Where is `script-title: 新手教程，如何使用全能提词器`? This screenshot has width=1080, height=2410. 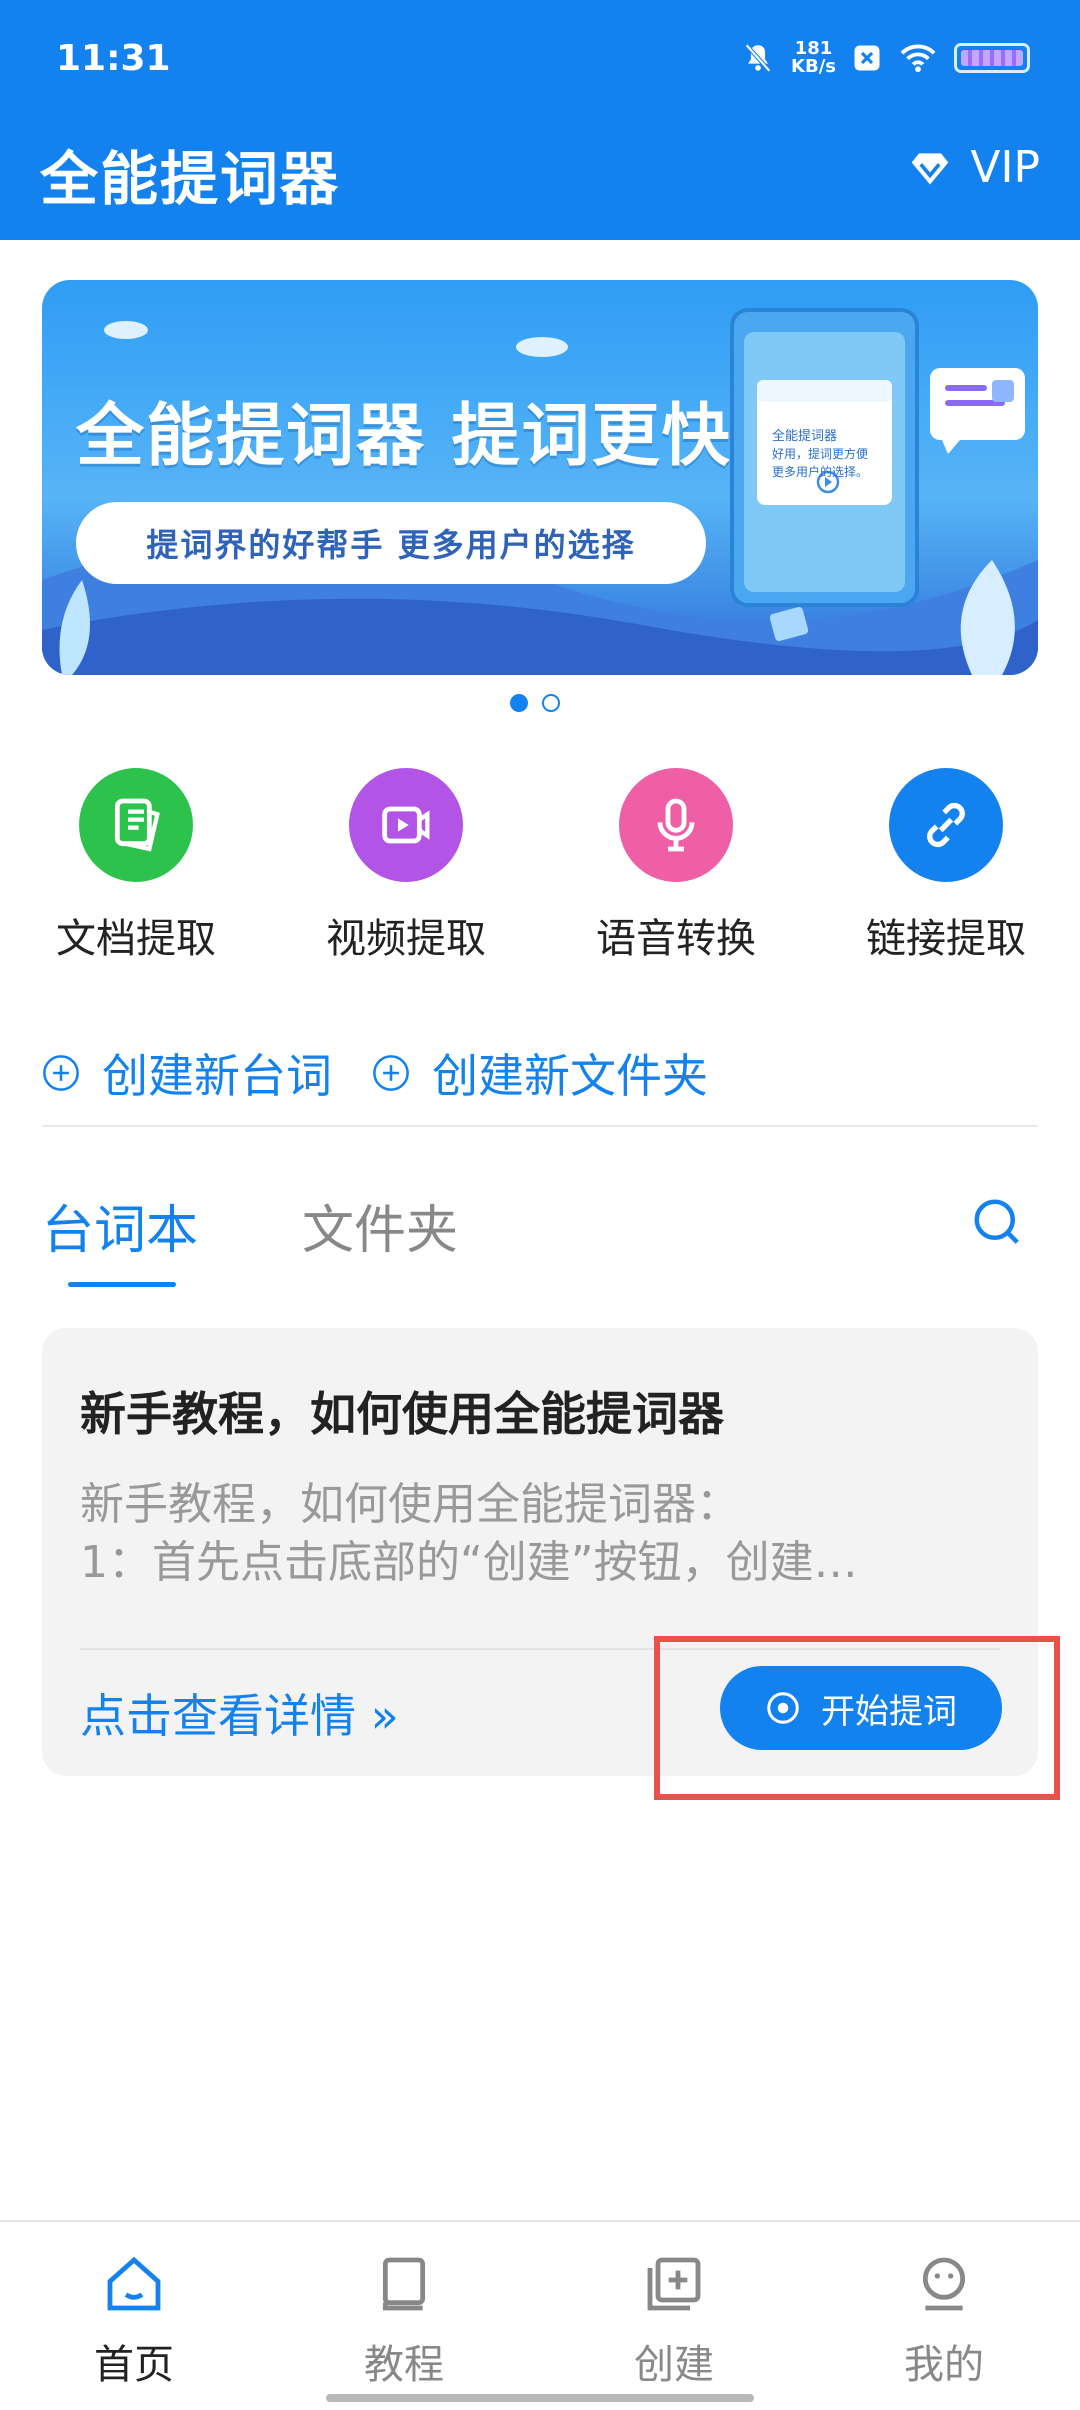
script-title: 新手教程，如何使用全能提词器 is located at coordinates (402, 1414).